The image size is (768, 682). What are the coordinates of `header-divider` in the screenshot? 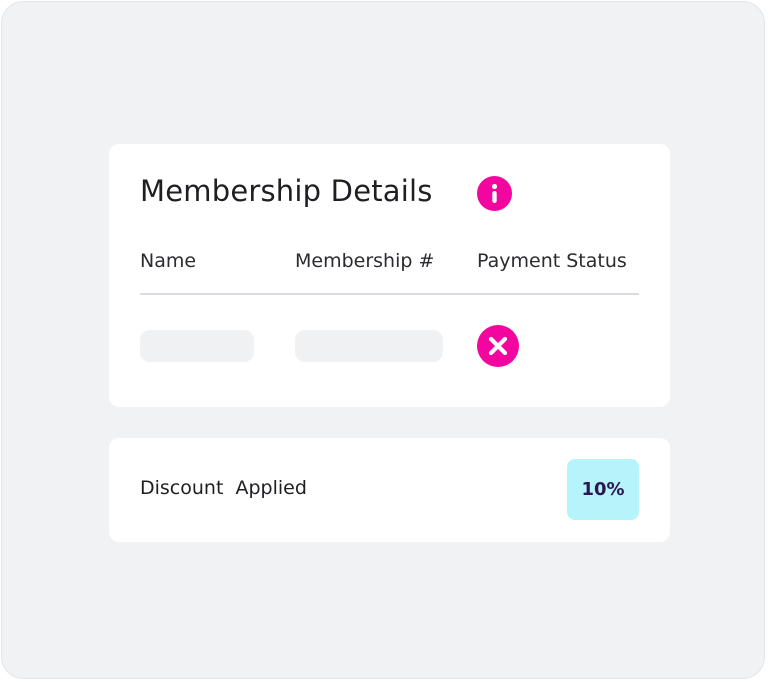 It's located at (389, 294).